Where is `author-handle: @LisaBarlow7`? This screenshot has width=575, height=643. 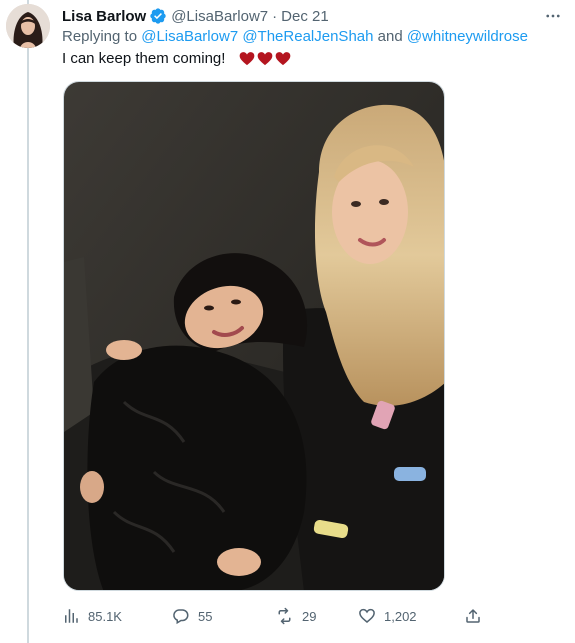
author-handle: @LisaBarlow7 is located at coordinates (219, 16).